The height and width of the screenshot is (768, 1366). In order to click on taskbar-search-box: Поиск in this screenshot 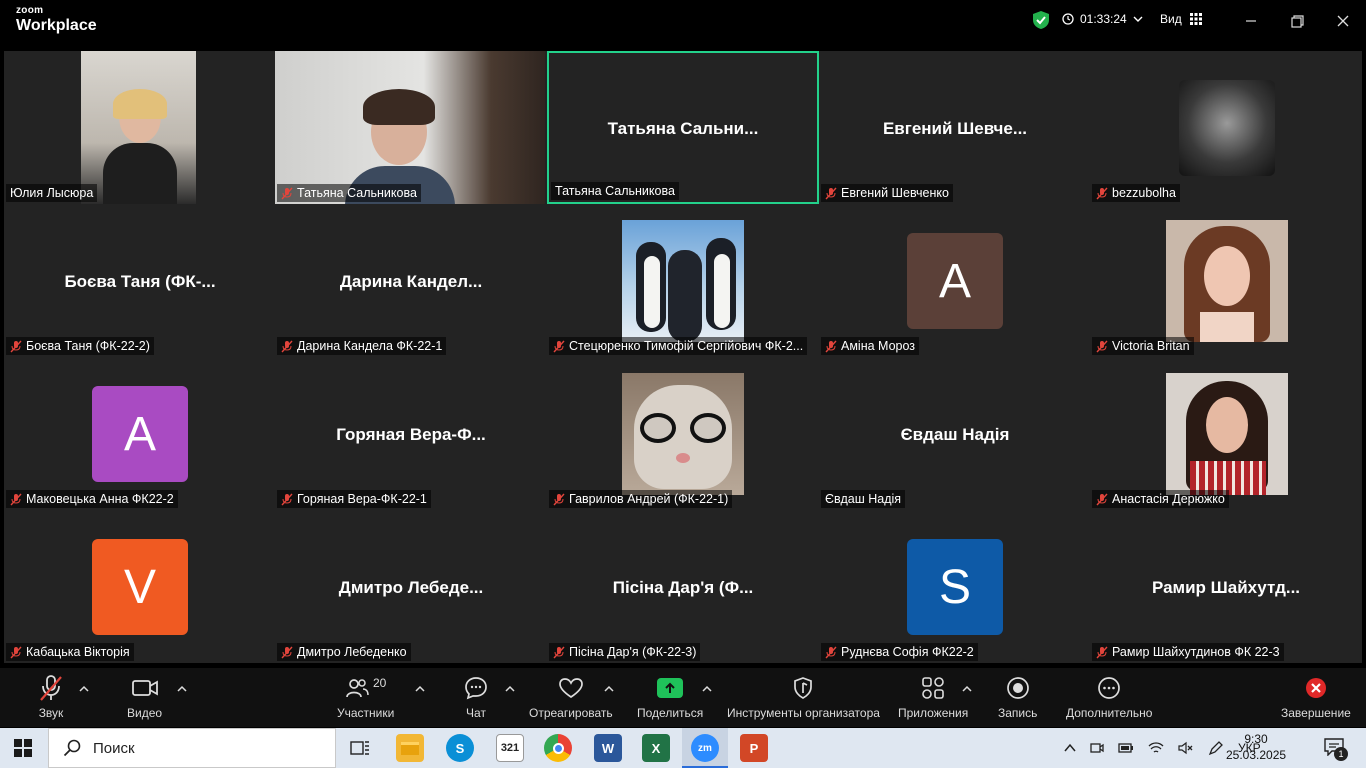, I will do `click(192, 748)`.